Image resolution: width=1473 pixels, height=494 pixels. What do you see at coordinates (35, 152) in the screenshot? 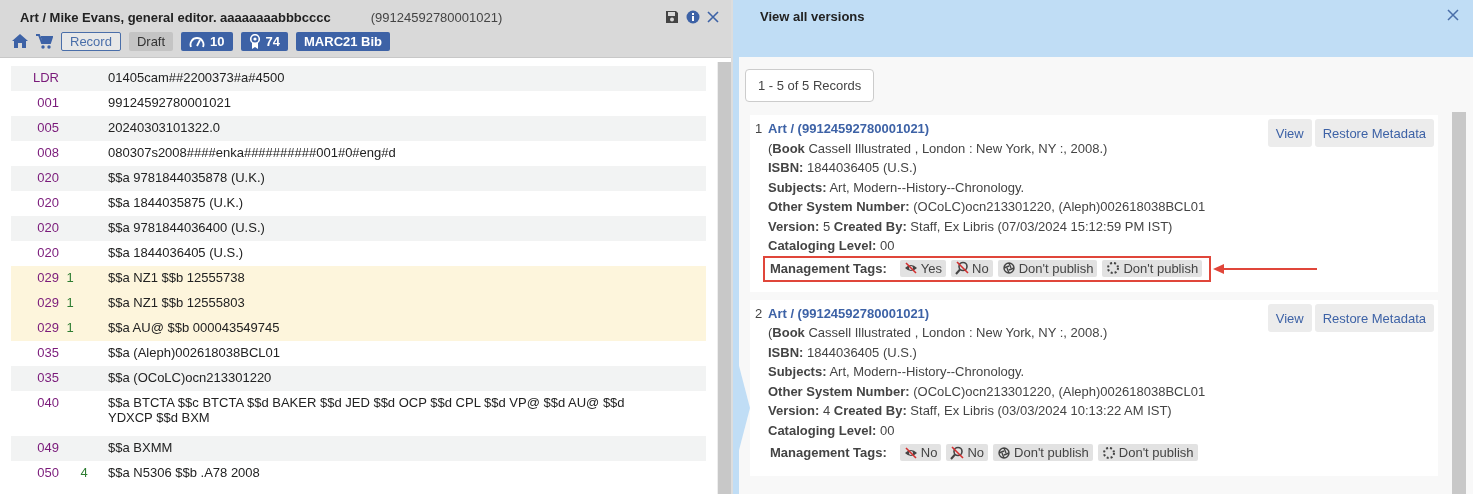
I see `field-tag: 008` at bounding box center [35, 152].